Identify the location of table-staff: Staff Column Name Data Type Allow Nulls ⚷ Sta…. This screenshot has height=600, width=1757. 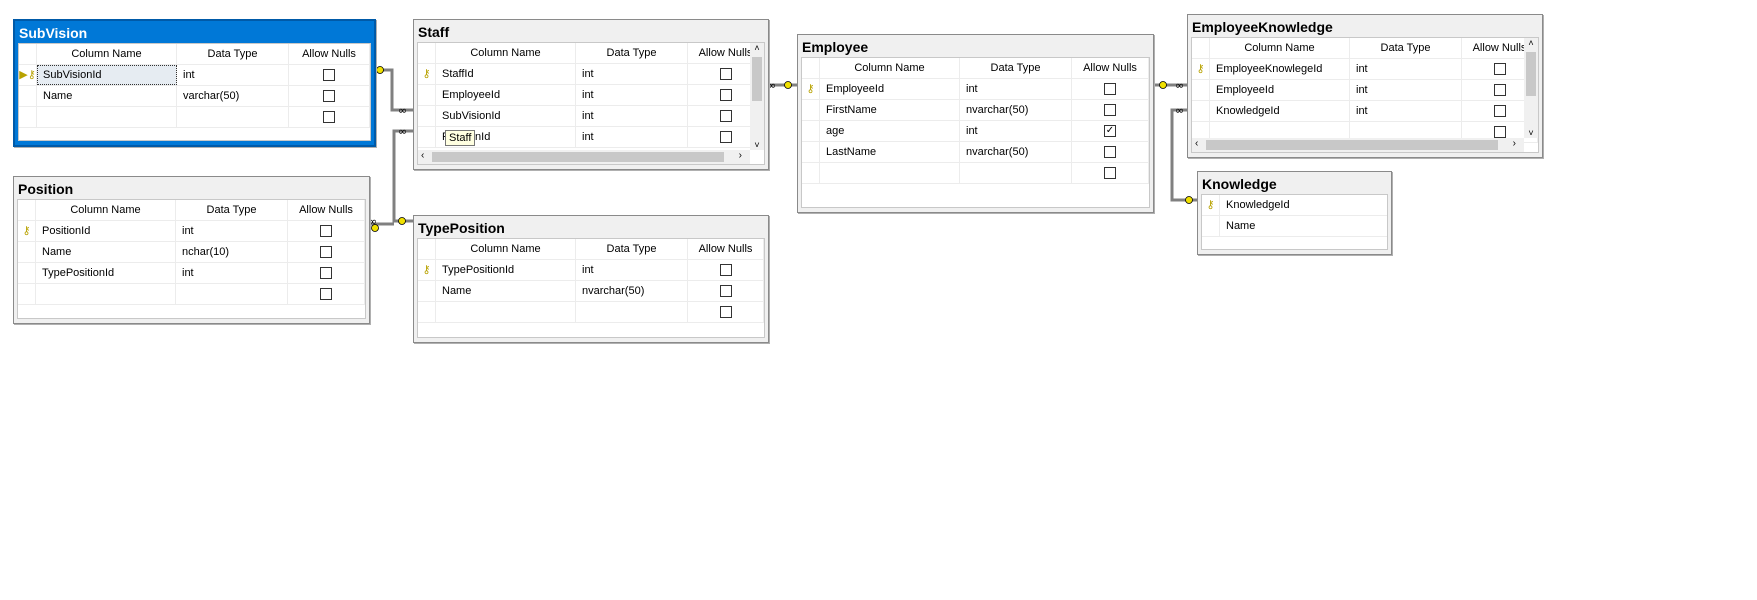
(591, 94).